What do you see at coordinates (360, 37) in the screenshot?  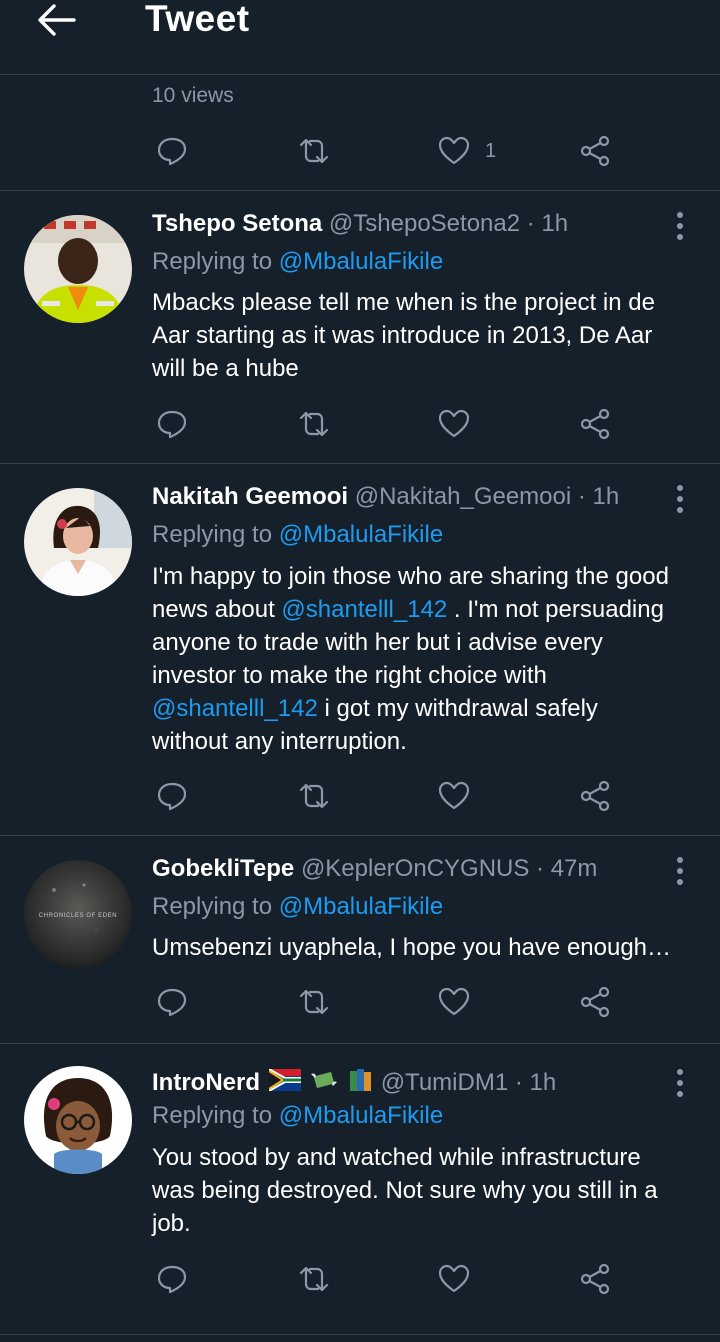 I see `top-bar: Tweet` at bounding box center [360, 37].